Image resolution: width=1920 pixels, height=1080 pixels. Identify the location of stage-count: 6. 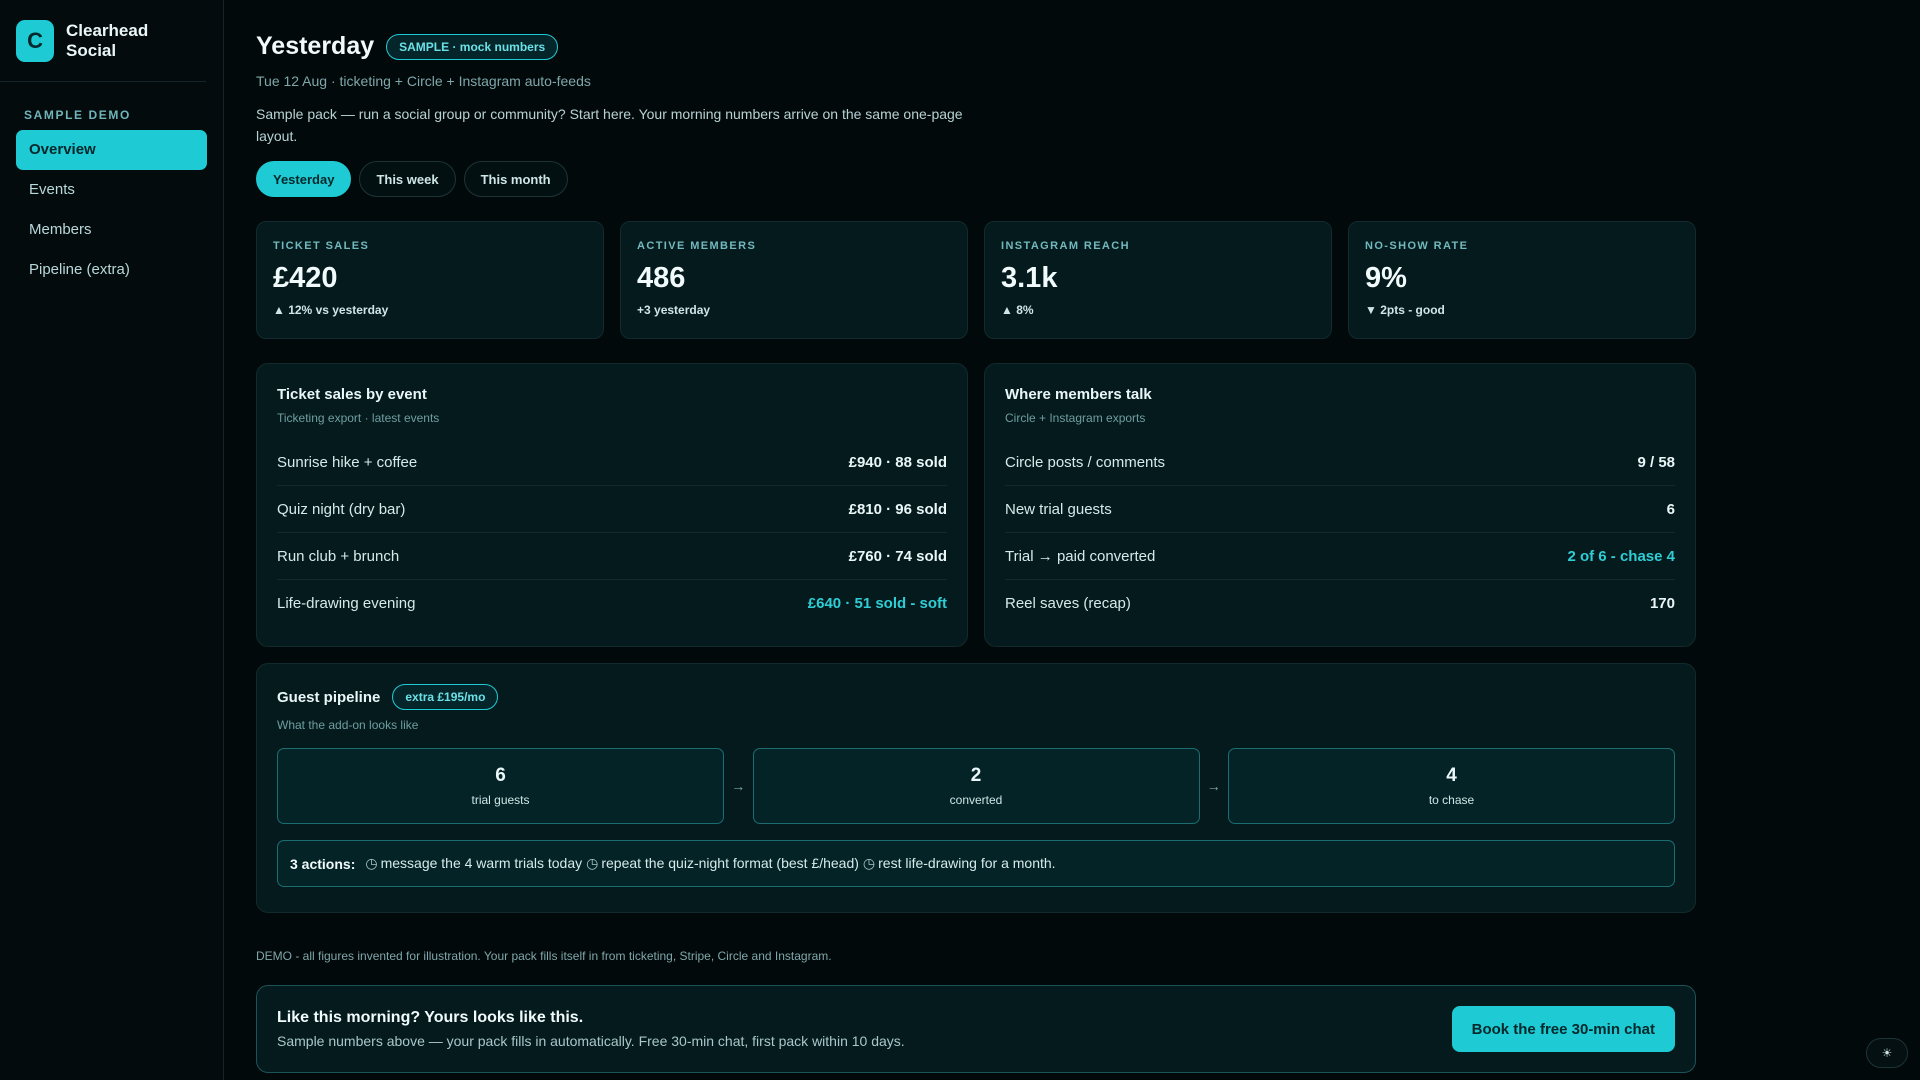
(500, 775).